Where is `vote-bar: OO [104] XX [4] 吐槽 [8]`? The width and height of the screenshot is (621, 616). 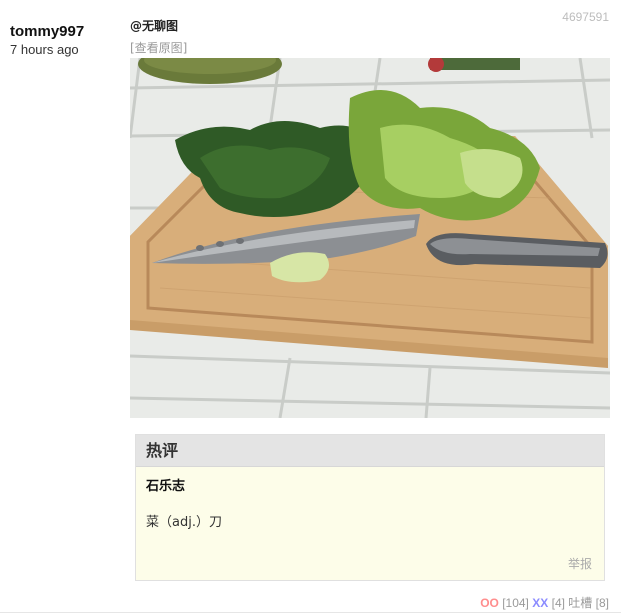
vote-bar: OO [104] XX [4] 吐槽 [8] is located at coordinates (544, 602).